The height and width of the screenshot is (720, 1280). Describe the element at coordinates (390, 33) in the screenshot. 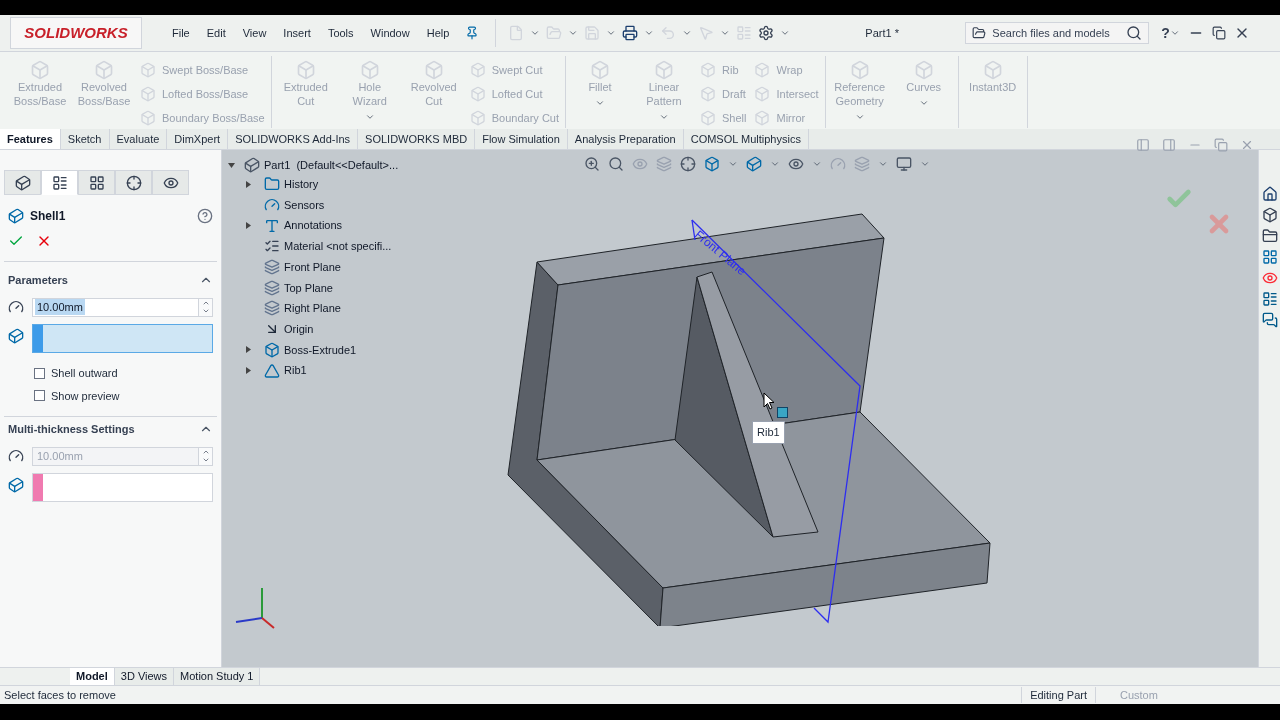

I see `menu-item: Window` at that location.